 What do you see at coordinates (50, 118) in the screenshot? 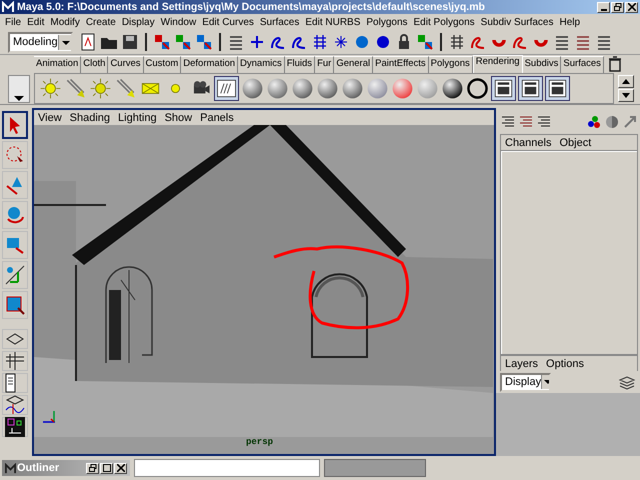
I see `viewport-menu-item: View` at bounding box center [50, 118].